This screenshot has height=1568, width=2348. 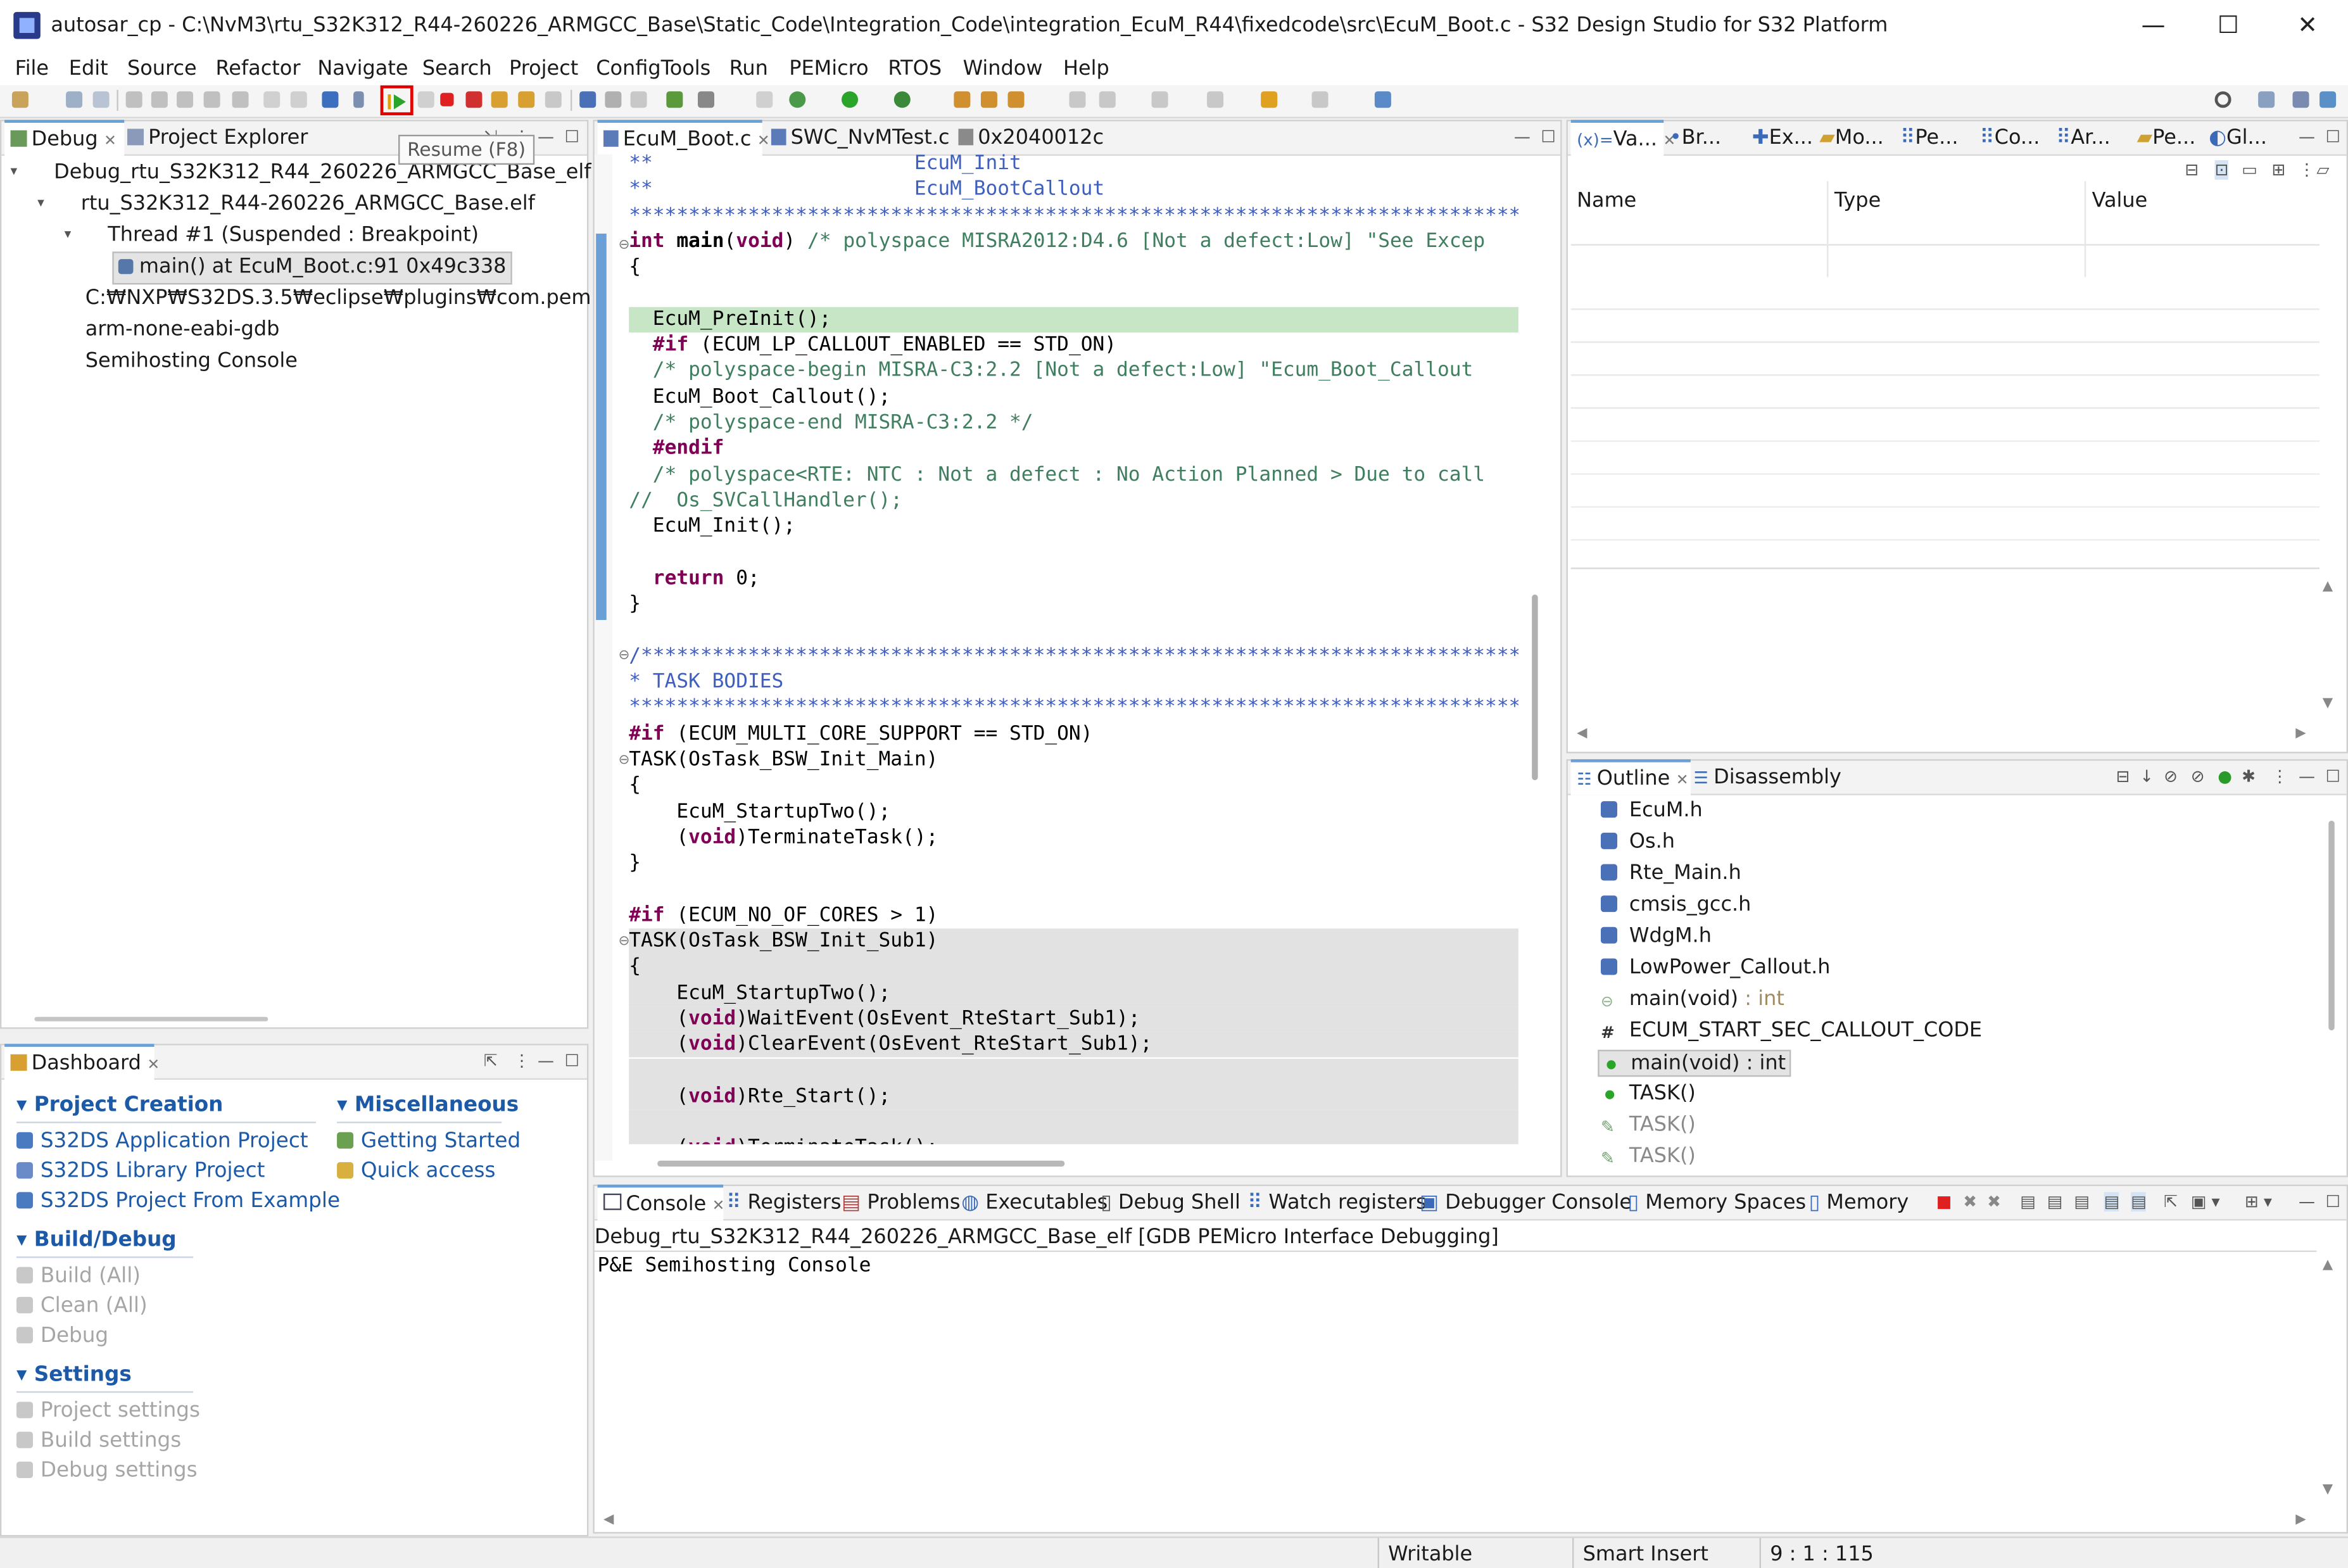 What do you see at coordinates (1582, 734) in the screenshot?
I see `scroll-left-icon: ◀` at bounding box center [1582, 734].